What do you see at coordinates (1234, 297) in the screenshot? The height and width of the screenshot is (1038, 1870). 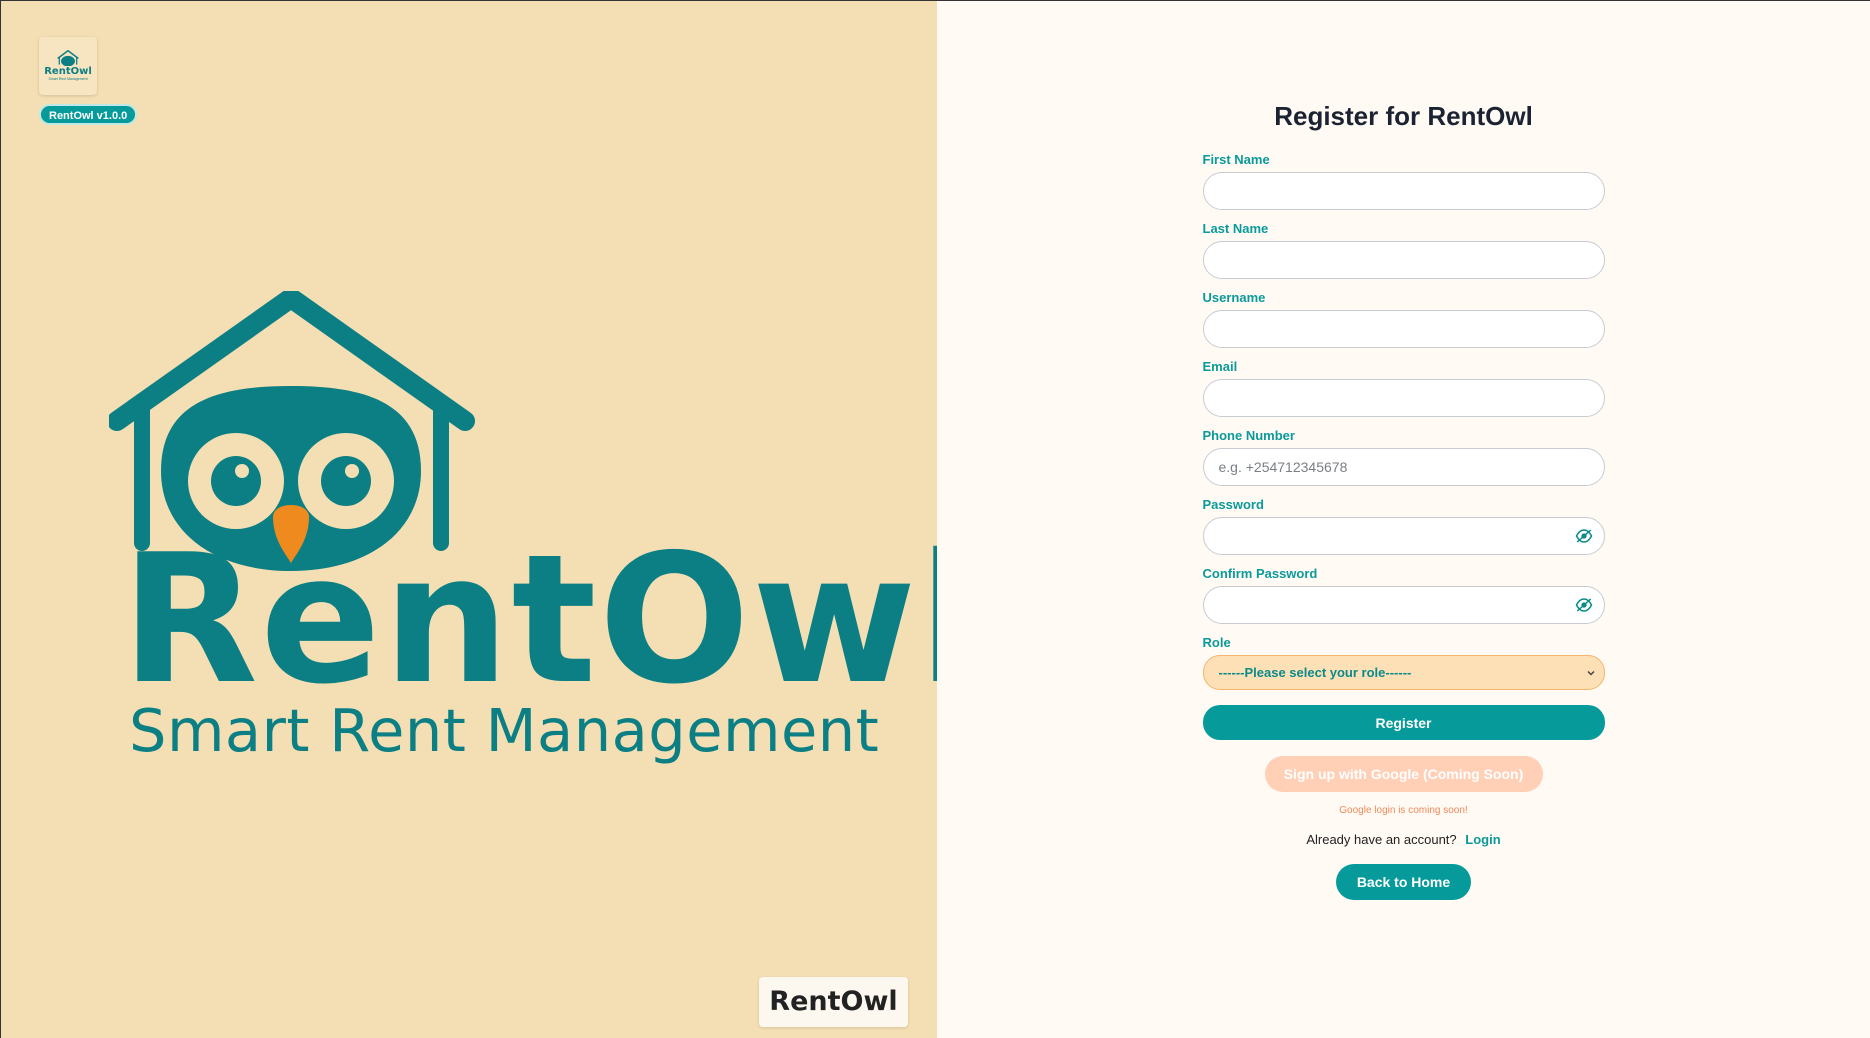 I see `username-label: Username` at bounding box center [1234, 297].